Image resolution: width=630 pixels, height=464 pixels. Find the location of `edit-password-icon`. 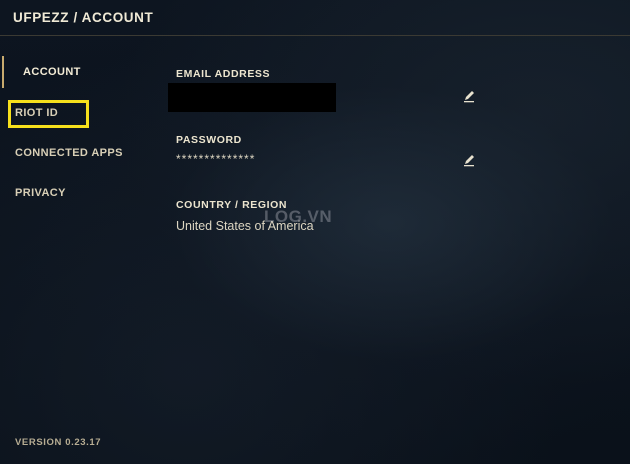

edit-password-icon is located at coordinates (470, 160).